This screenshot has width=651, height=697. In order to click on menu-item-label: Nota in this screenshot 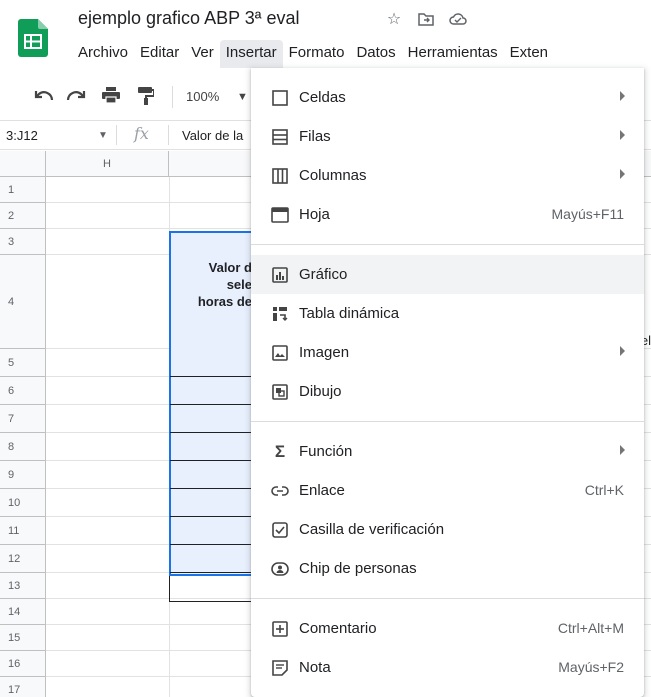, I will do `click(315, 667)`.